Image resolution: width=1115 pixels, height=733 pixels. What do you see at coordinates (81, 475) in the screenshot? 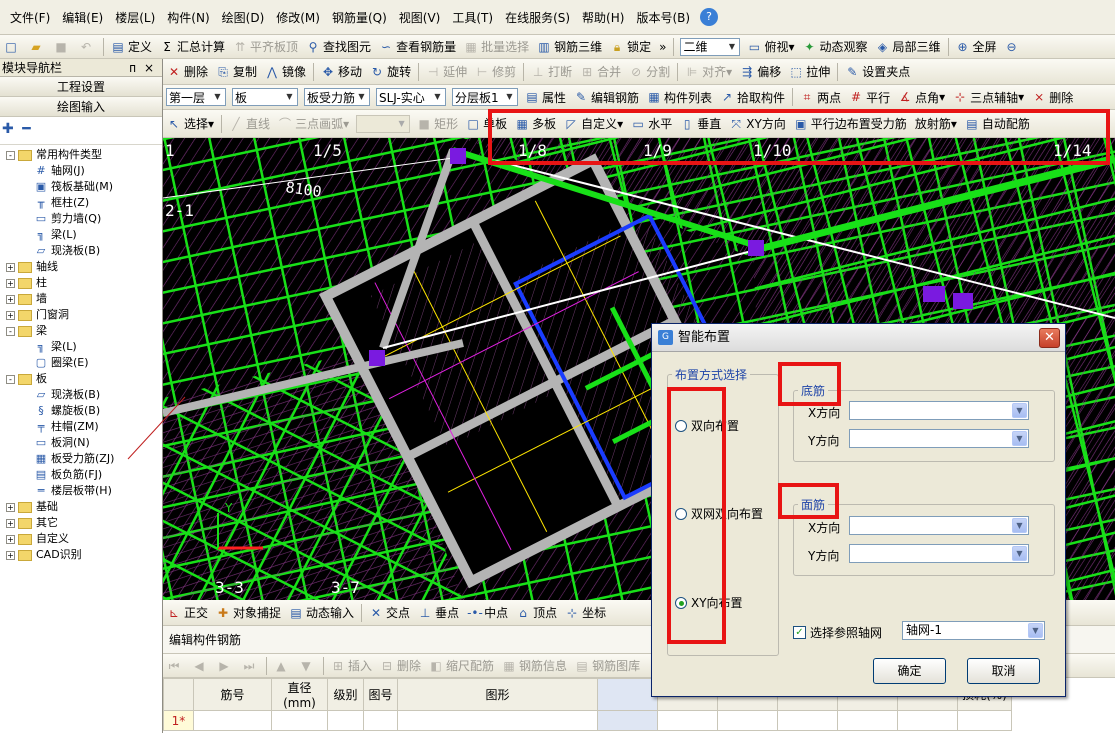
I see `tree-item: ▤ 板负筋(FJ)` at bounding box center [81, 475].